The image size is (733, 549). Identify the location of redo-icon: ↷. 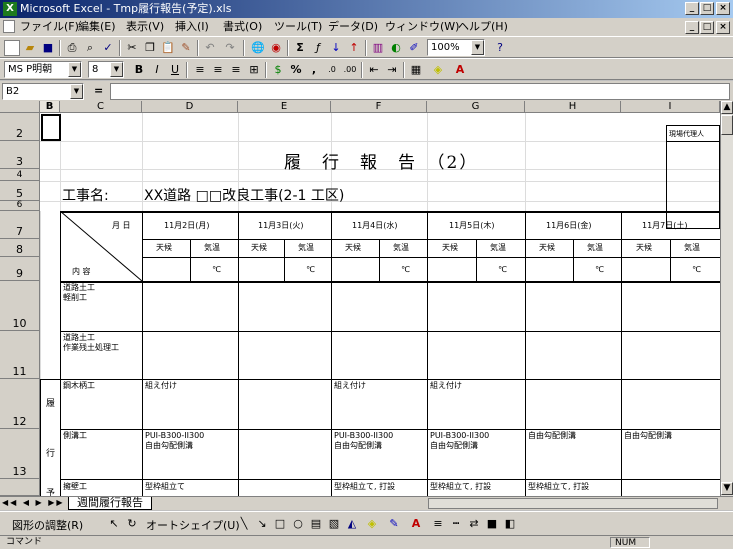
(230, 48).